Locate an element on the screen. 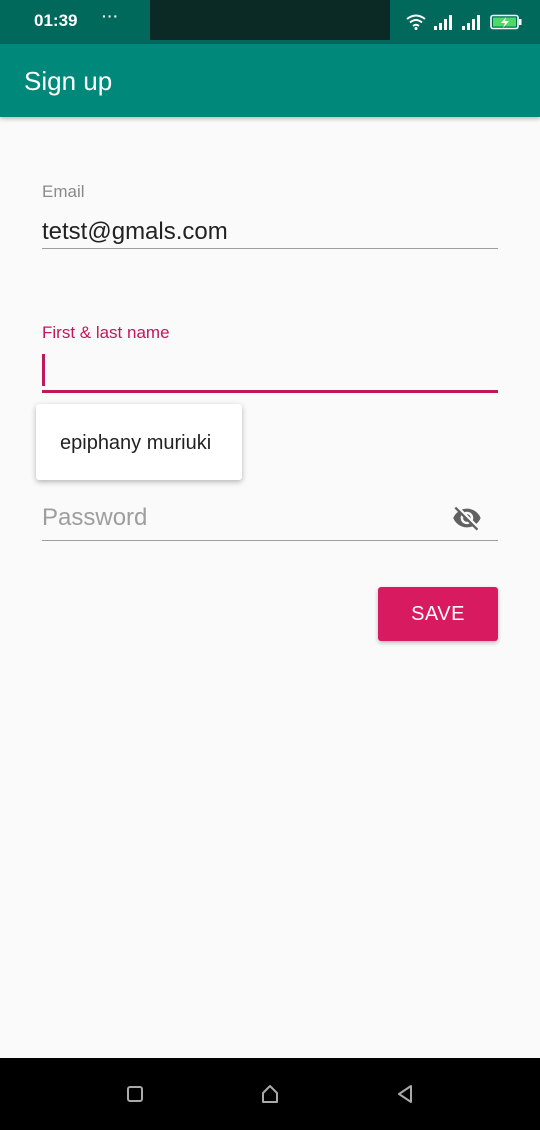 This screenshot has height=1130, width=540. app-bar: Sign up is located at coordinates (270, 80).